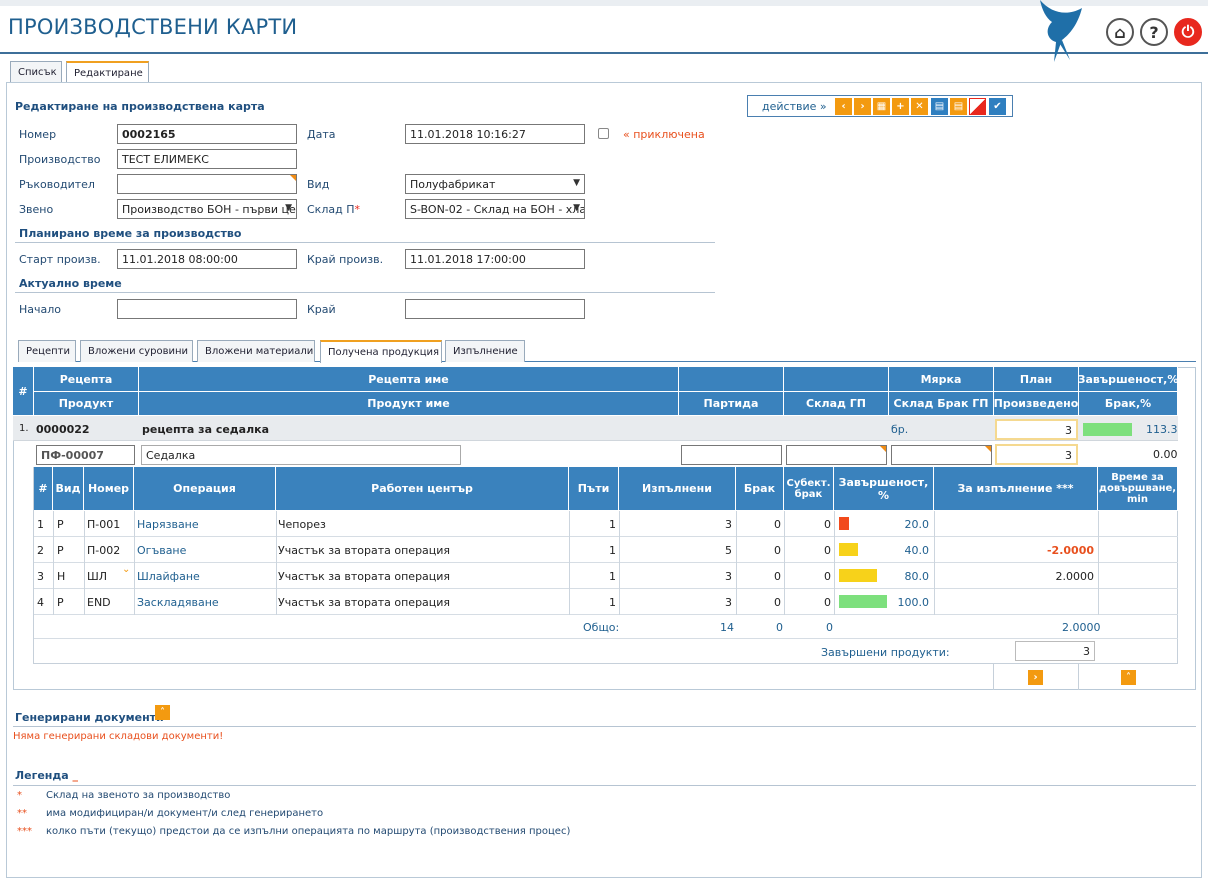 The width and height of the screenshot is (1208, 880). I want to click on legend-text: Склад на звеното за производство, so click(138, 795).